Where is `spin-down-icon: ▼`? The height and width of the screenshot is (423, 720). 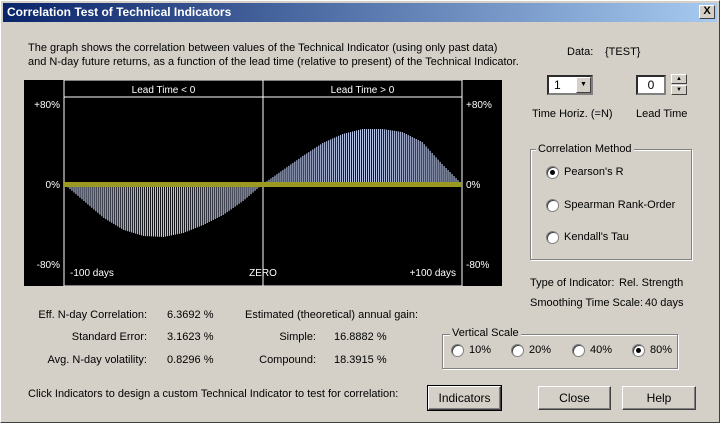 spin-down-icon: ▼ is located at coordinates (679, 90).